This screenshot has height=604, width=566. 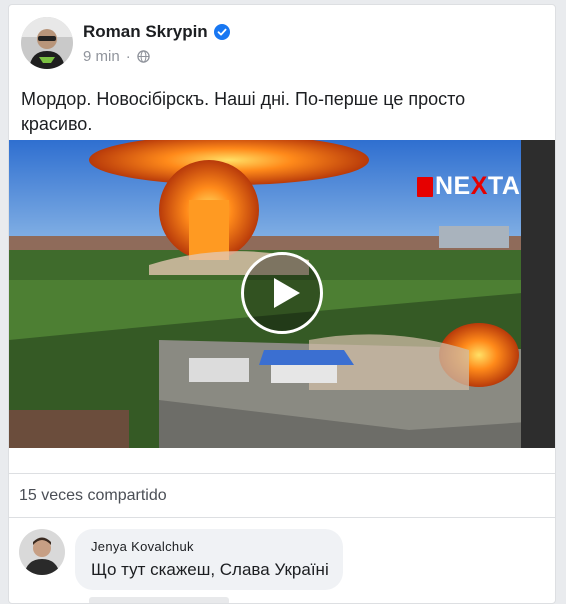 I want to click on author-avatar, so click(x=47, y=43).